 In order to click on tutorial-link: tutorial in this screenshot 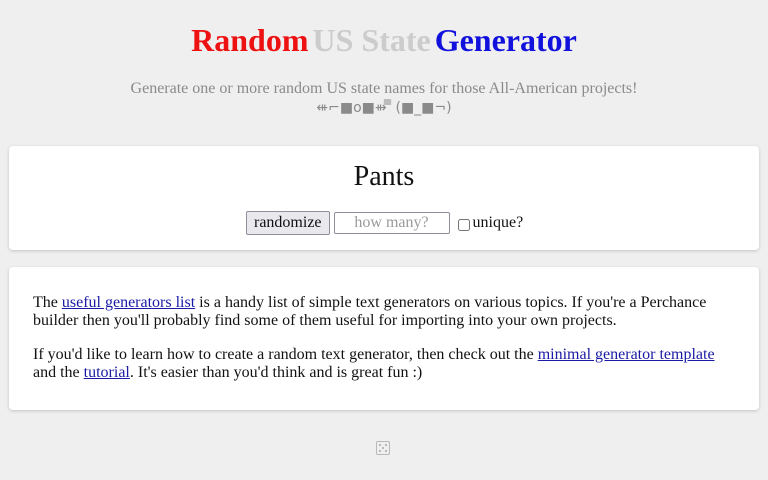, I will do `click(107, 372)`.